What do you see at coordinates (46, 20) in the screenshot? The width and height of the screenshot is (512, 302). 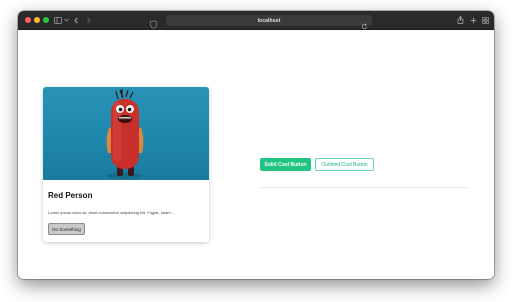 I see `zoom-window-button` at bounding box center [46, 20].